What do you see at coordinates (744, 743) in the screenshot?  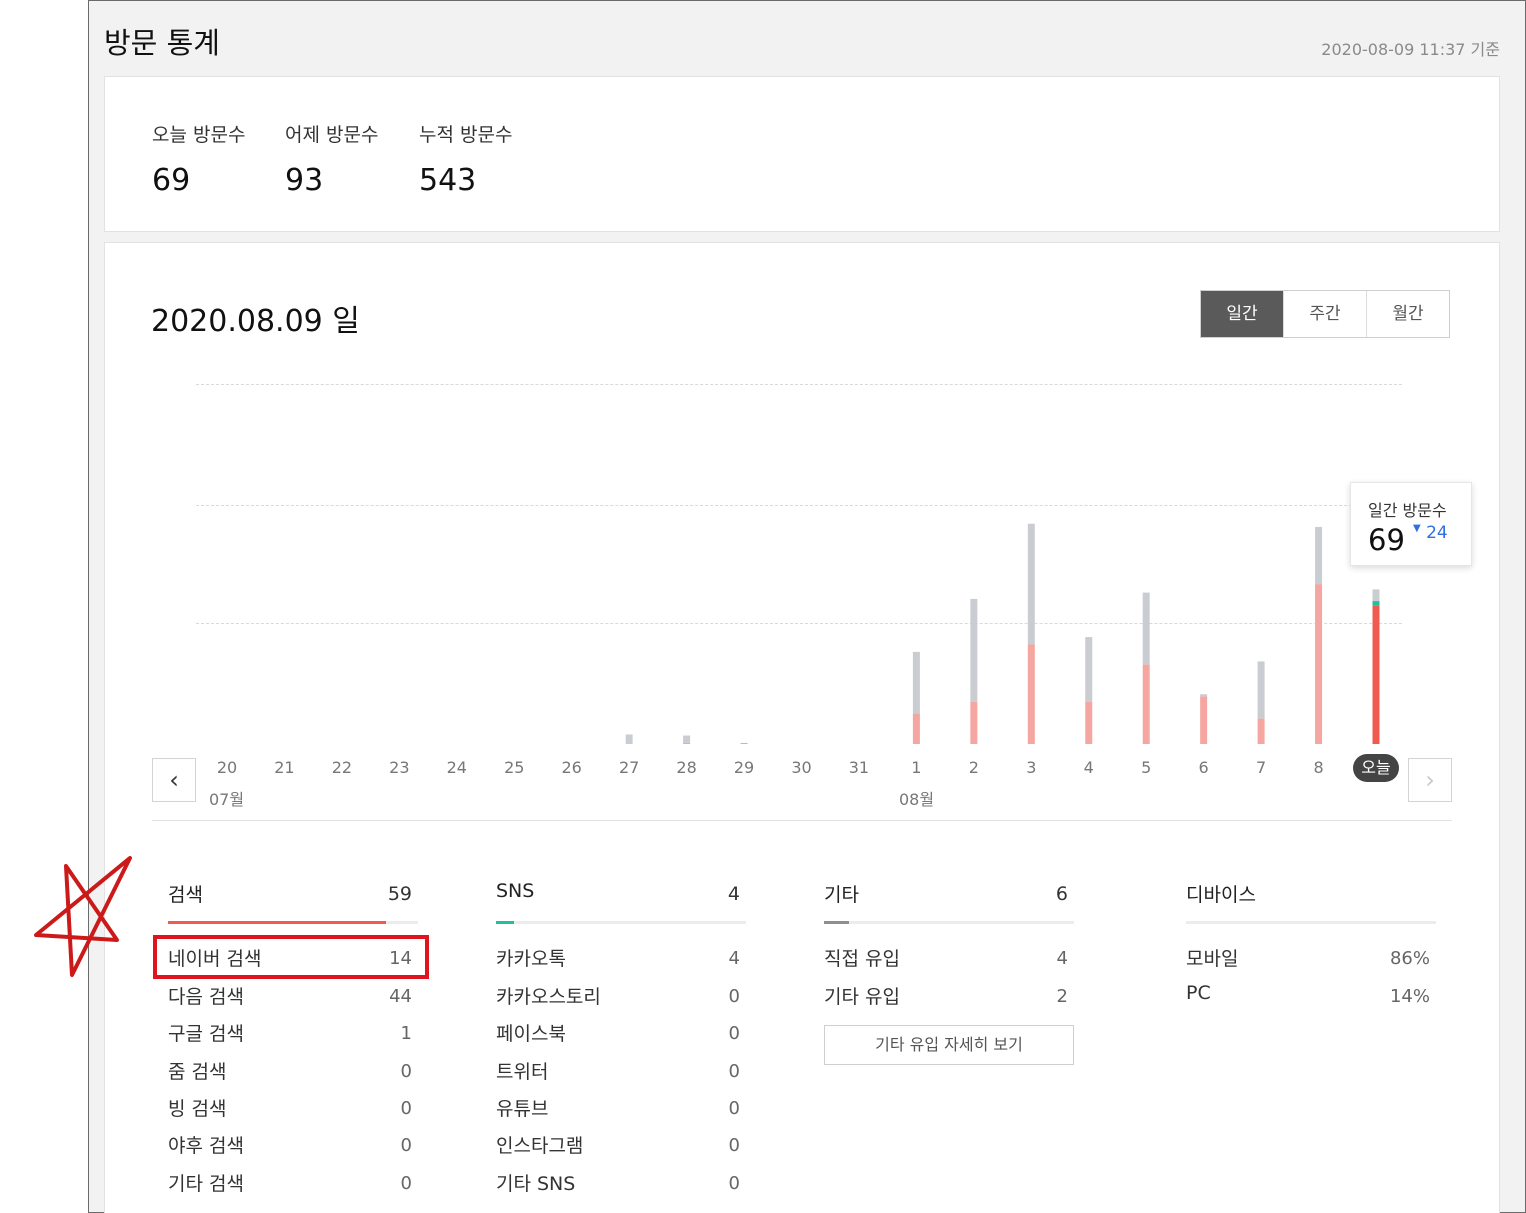 I see `bar-검색-29` at bounding box center [744, 743].